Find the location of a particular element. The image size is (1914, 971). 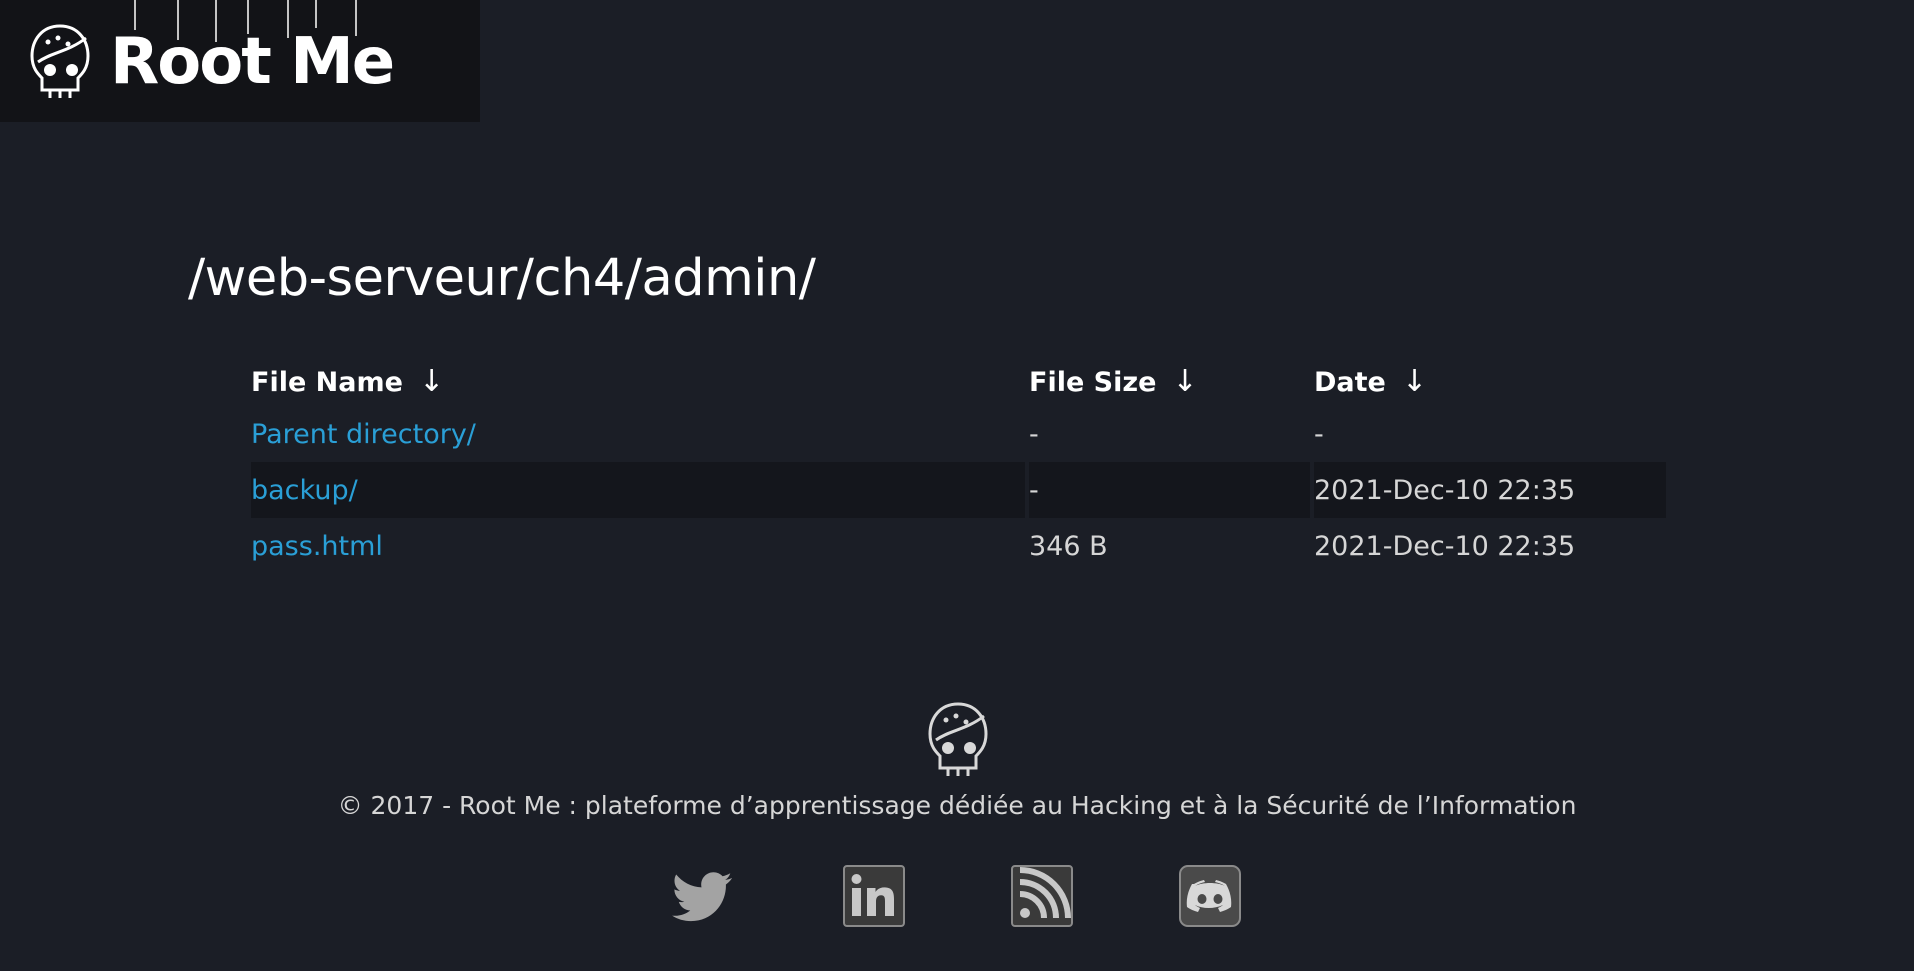

pass-html-file-link: pass.html is located at coordinates (317, 546).